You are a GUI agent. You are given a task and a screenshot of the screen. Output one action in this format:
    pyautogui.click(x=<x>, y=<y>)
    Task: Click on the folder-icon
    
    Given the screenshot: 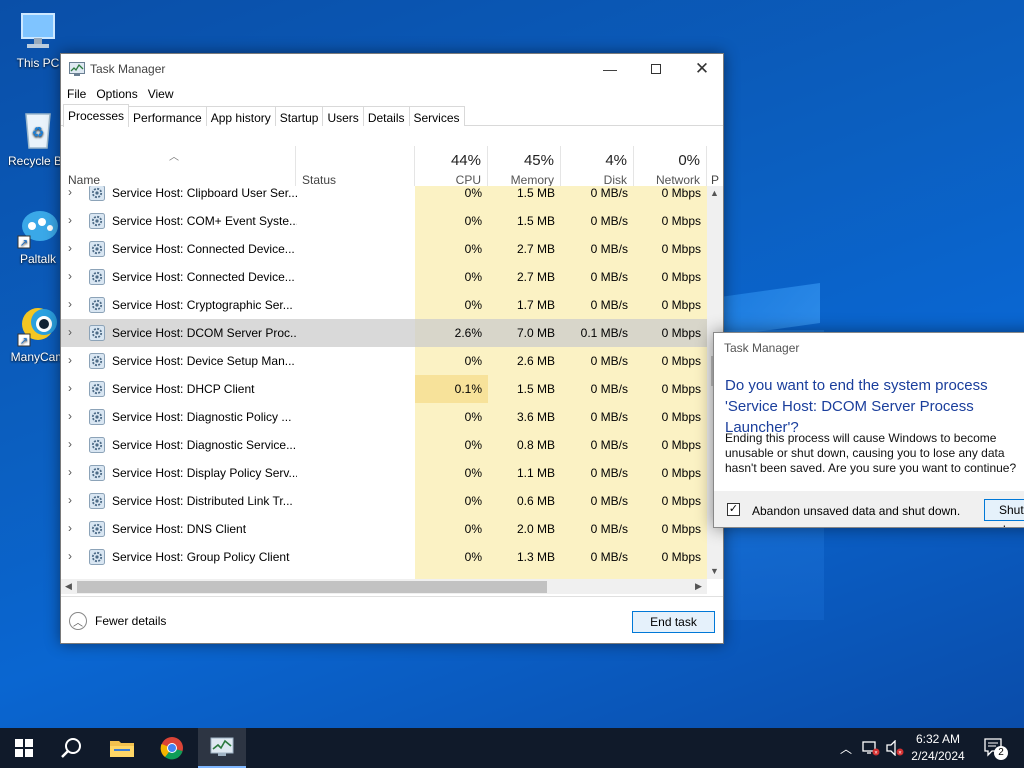 What is the action you would take?
    pyautogui.click(x=122, y=749)
    